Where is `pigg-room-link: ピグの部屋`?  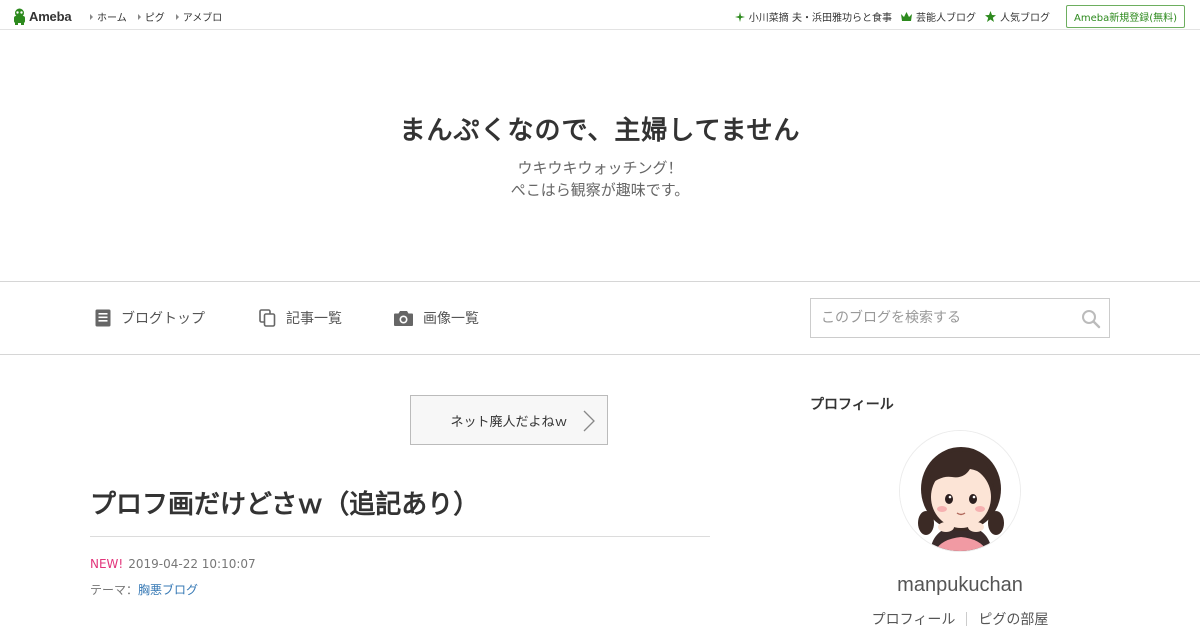 pigg-room-link: ピグの部屋 is located at coordinates (1013, 619).